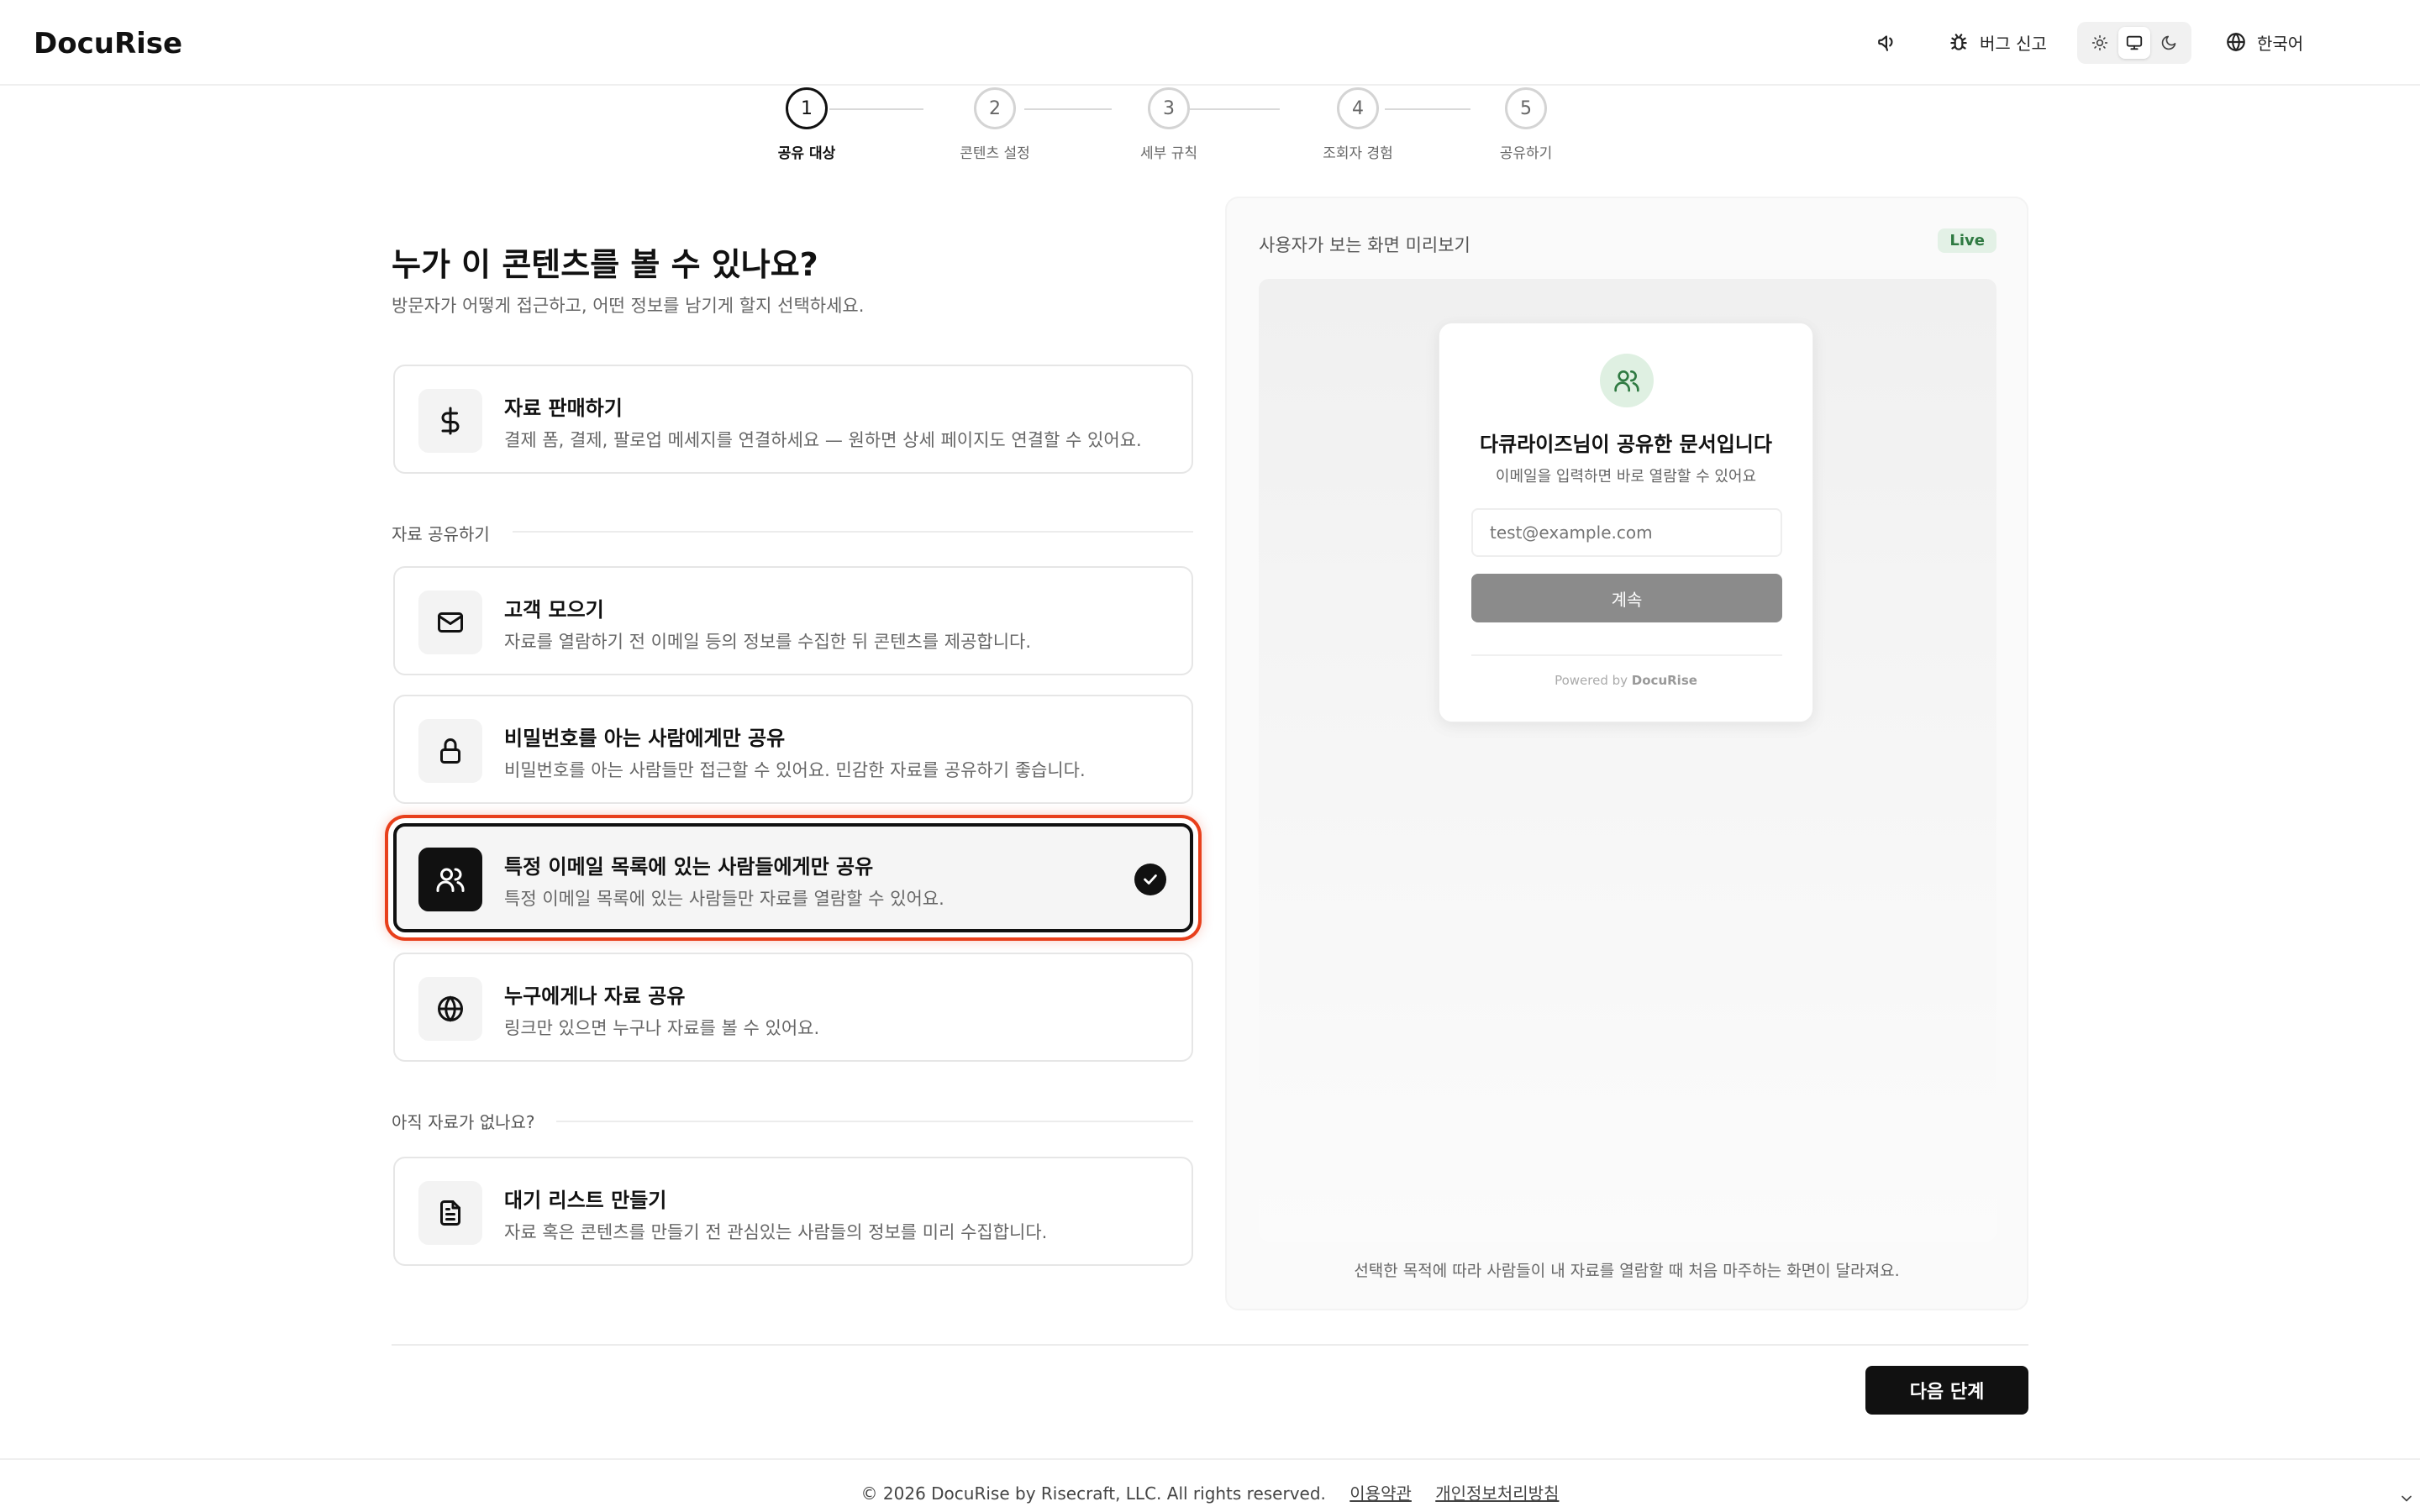  What do you see at coordinates (595, 996) in the screenshot?
I see `option-title: 누구에게나 자료 공유` at bounding box center [595, 996].